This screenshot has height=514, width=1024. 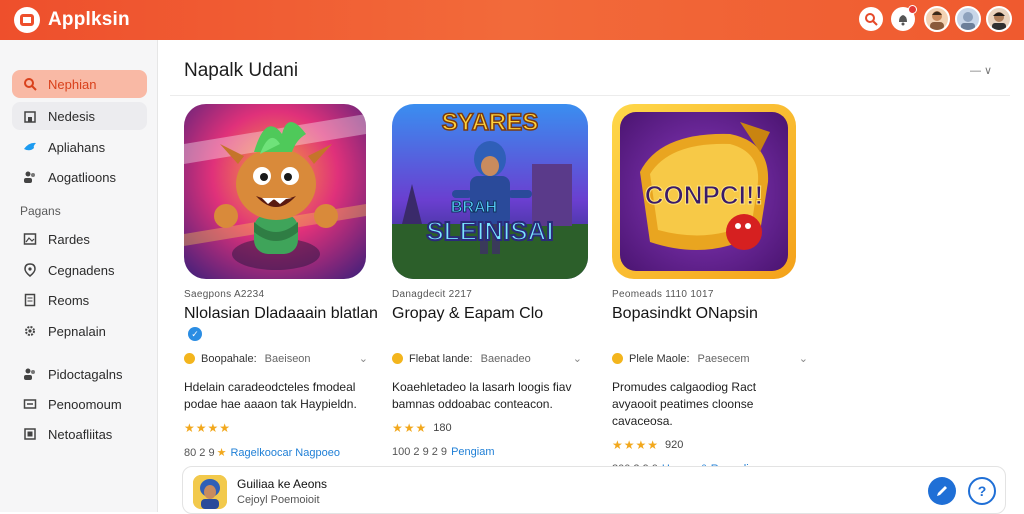 I want to click on bottom-subtitle: Cejoyl Poemoioit, so click(x=278, y=500).